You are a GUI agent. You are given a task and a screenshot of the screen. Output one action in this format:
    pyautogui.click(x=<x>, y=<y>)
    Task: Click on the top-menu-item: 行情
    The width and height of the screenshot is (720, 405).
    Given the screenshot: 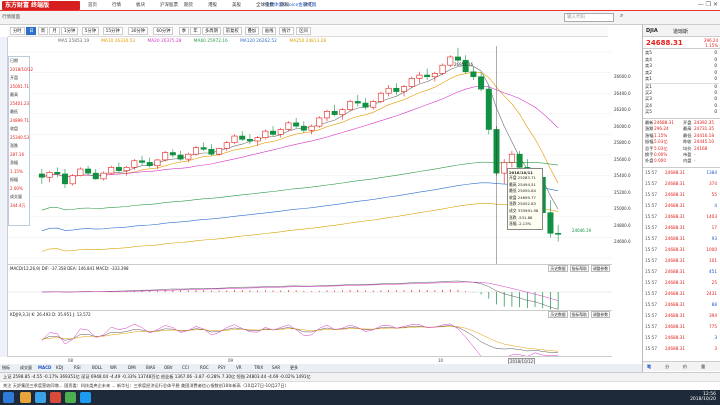 What is the action you would take?
    pyautogui.click(x=116, y=5)
    